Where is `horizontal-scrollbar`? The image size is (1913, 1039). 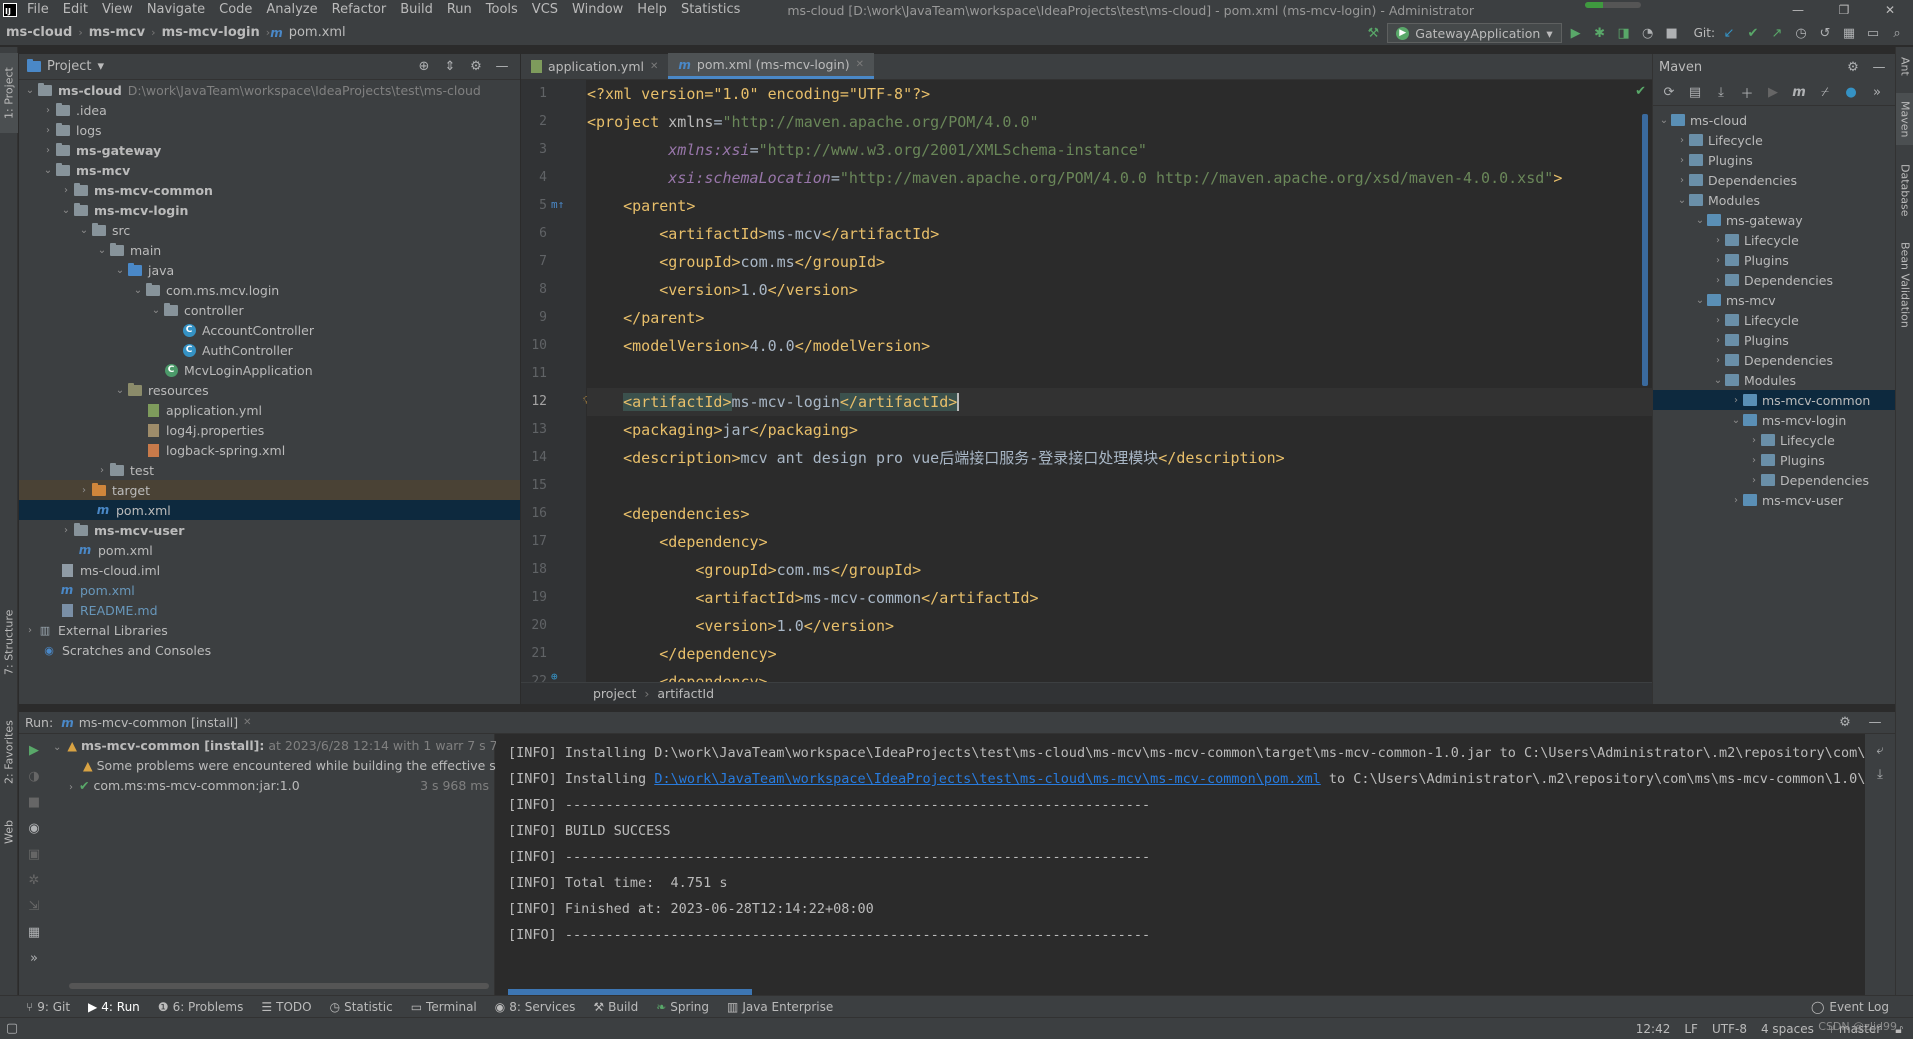
horizontal-scrollbar is located at coordinates (279, 986).